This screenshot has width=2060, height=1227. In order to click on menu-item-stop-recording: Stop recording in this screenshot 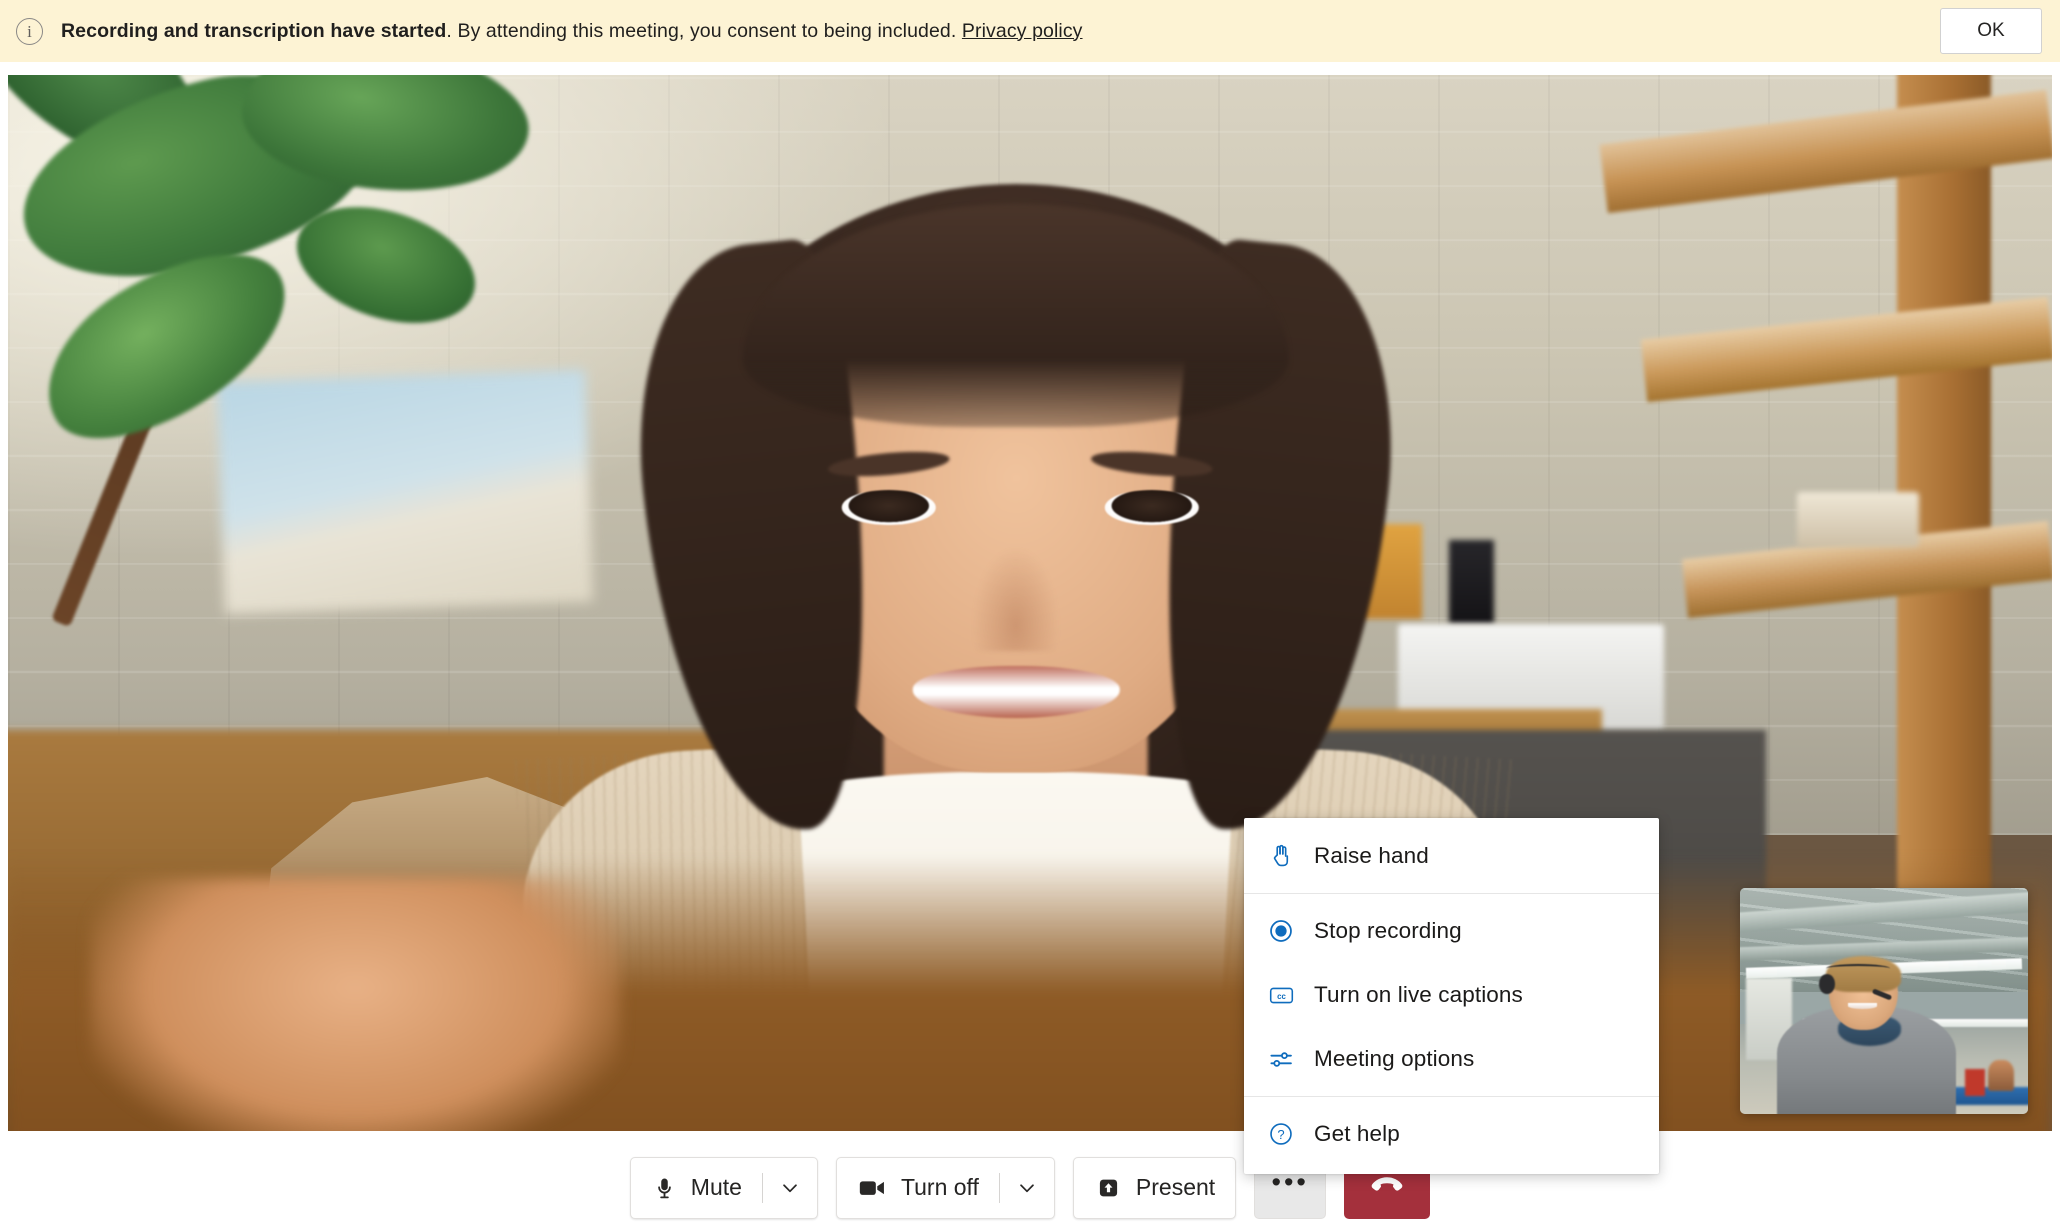, I will do `click(1451, 931)`.